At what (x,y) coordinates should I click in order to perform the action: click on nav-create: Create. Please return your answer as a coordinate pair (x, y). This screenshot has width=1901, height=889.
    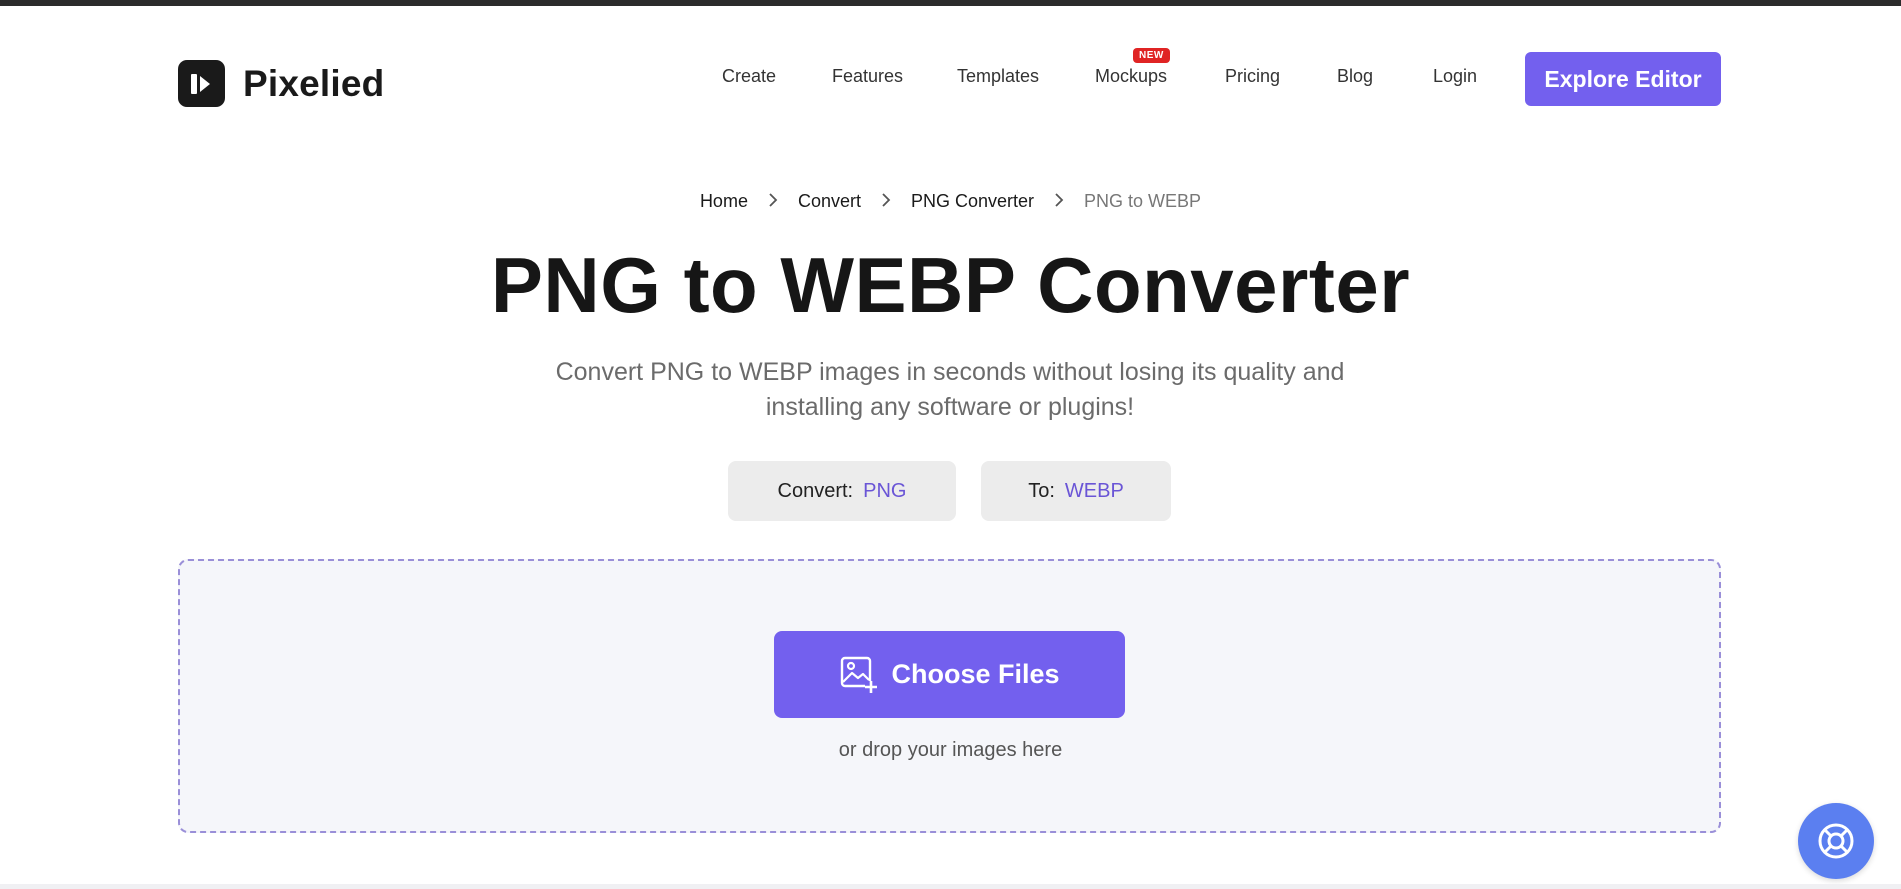
    Looking at the image, I should click on (749, 76).